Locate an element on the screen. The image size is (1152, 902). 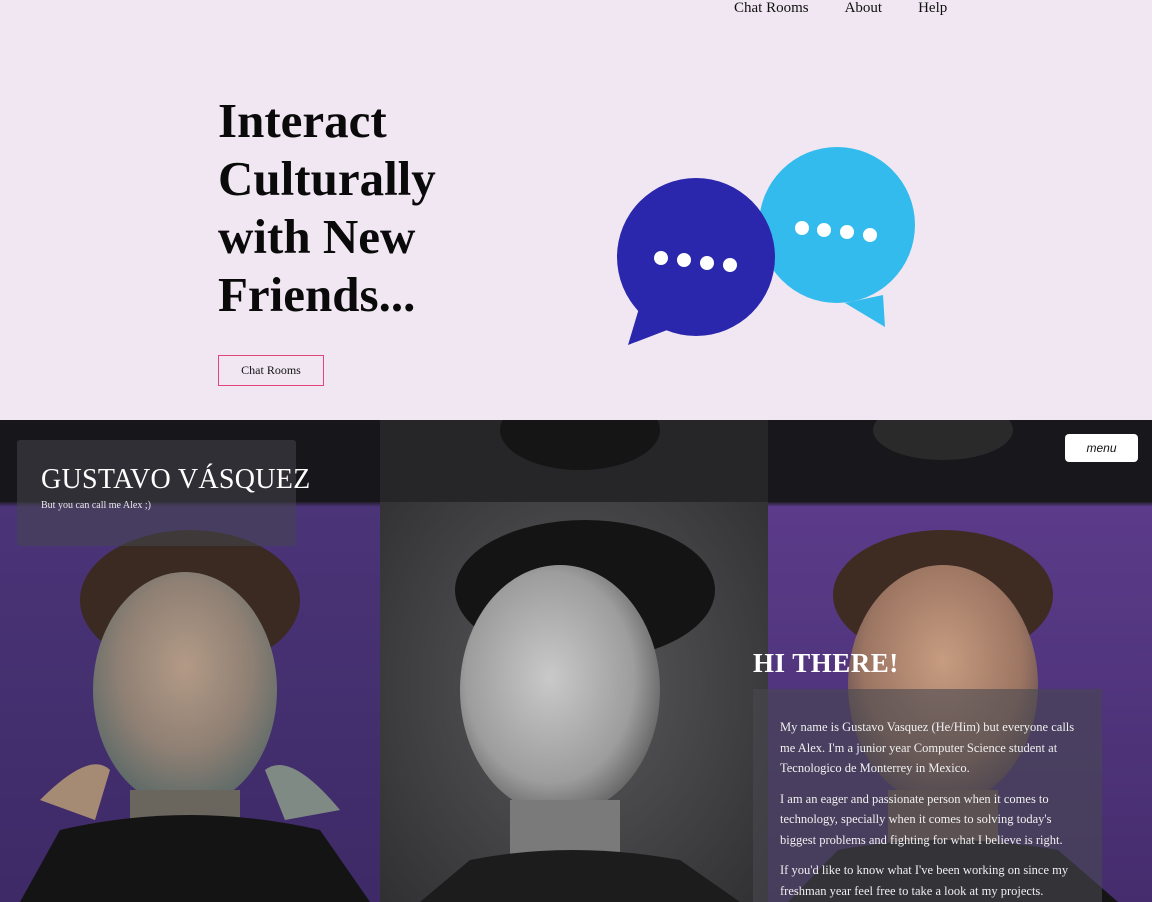
greeting-heading: HI THERE! is located at coordinates (826, 663).